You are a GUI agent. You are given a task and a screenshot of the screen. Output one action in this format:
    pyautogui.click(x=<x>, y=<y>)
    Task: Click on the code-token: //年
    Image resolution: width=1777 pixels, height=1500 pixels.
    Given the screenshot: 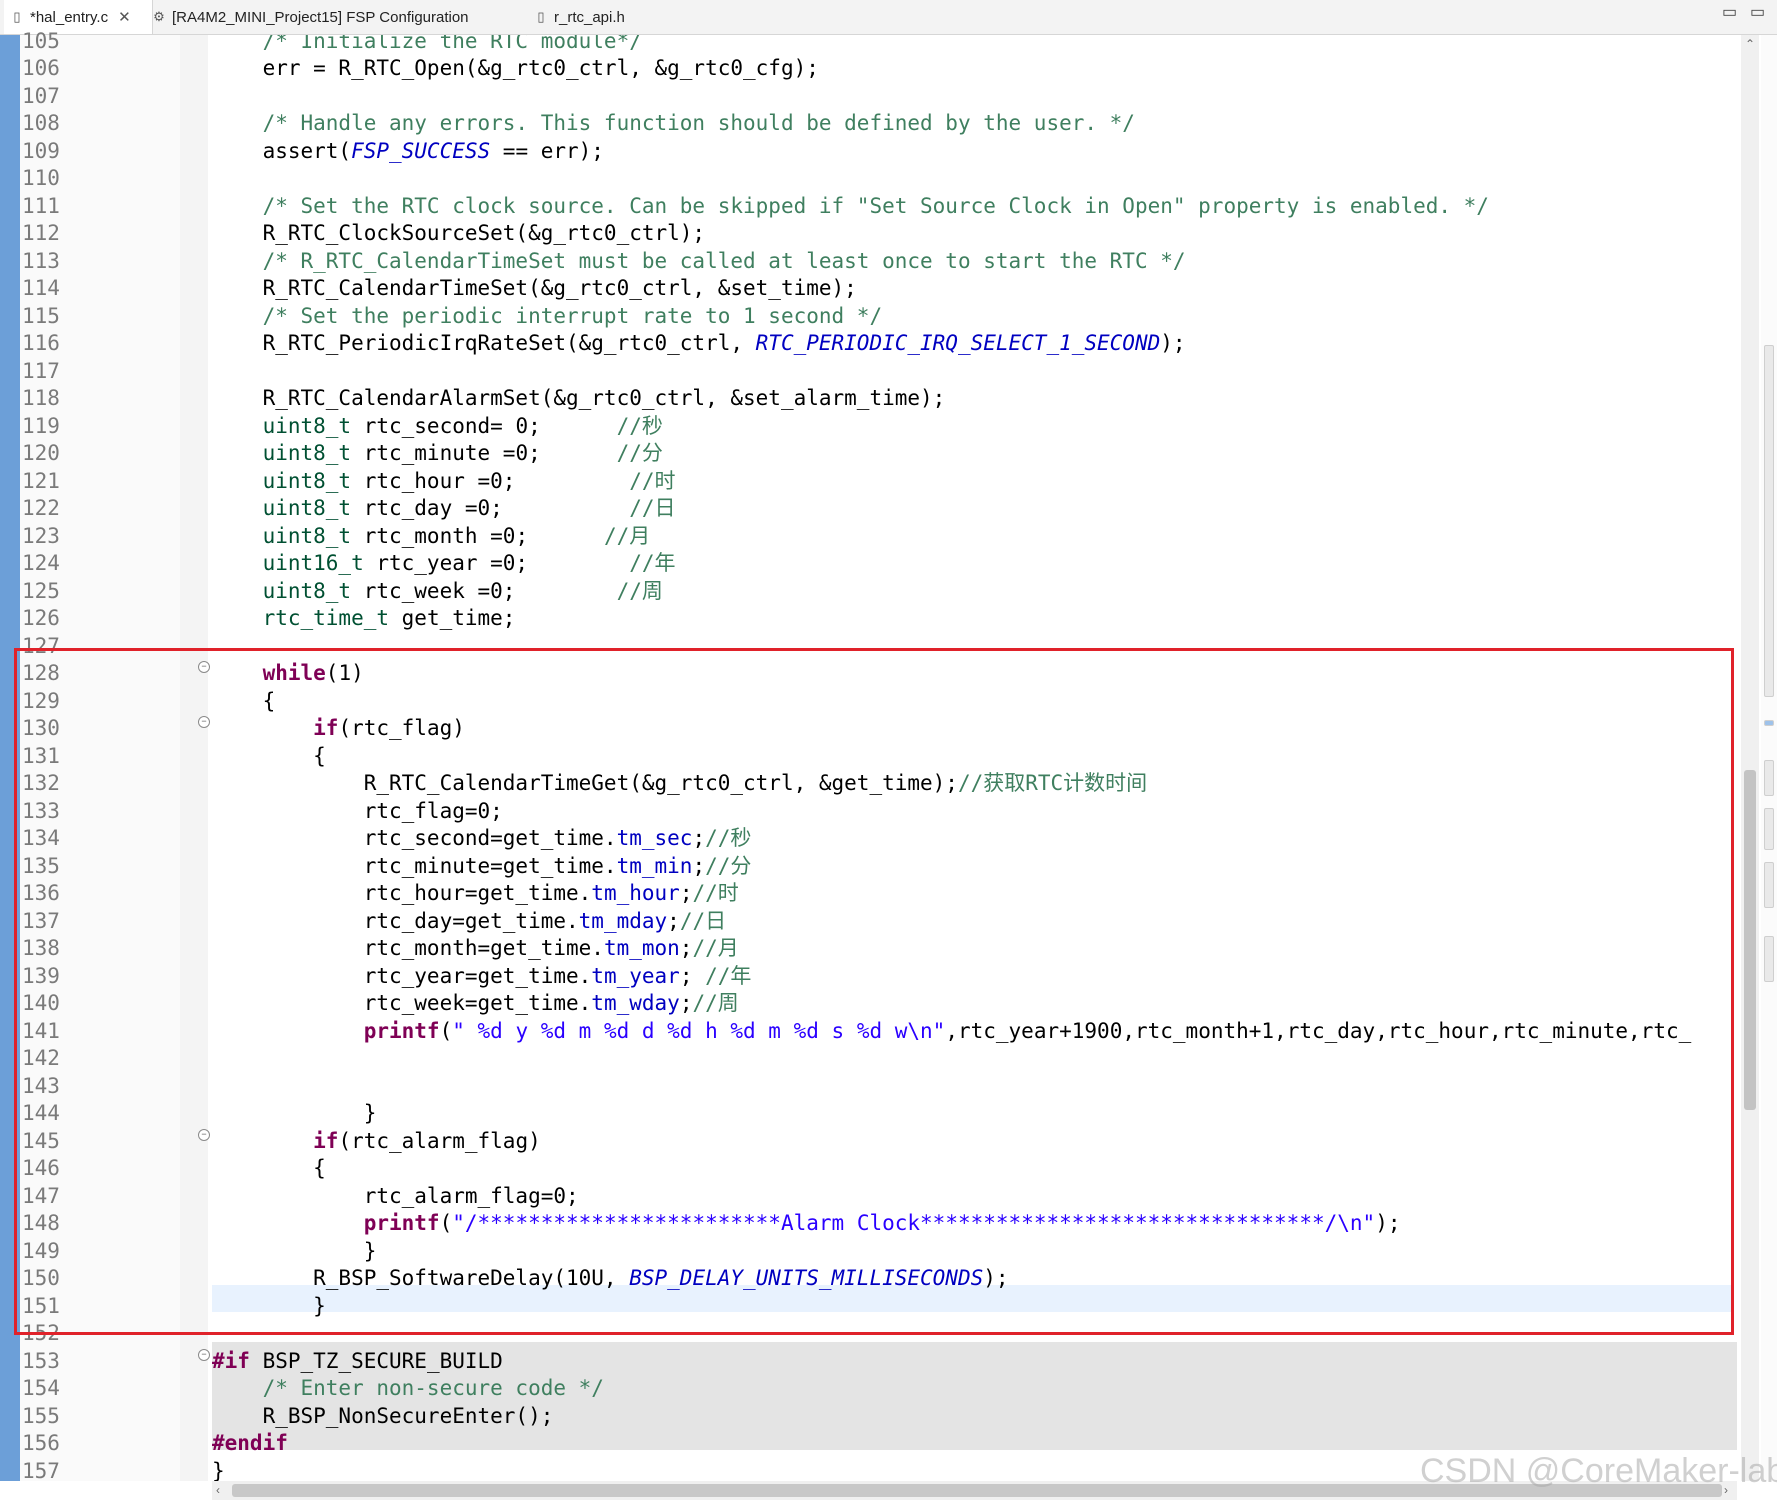 What is the action you would take?
    pyautogui.click(x=652, y=563)
    